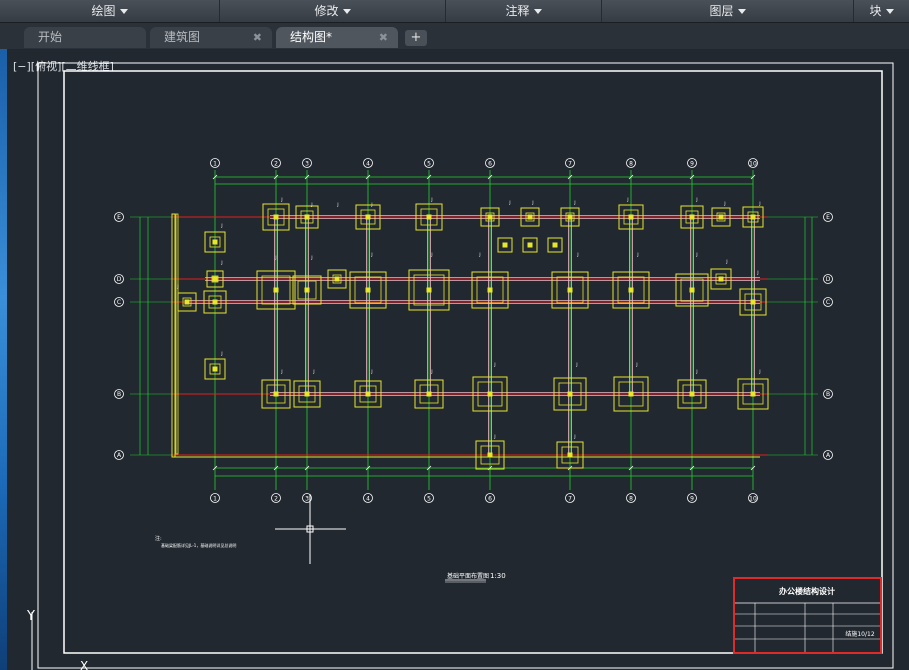  I want to click on axis-label-top: 9, so click(692, 164).